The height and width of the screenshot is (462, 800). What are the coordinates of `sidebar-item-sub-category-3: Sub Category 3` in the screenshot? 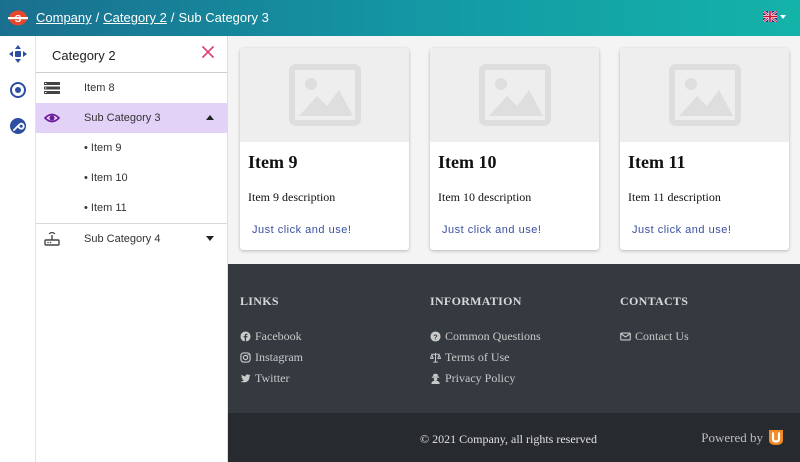 It's located at (131, 118).